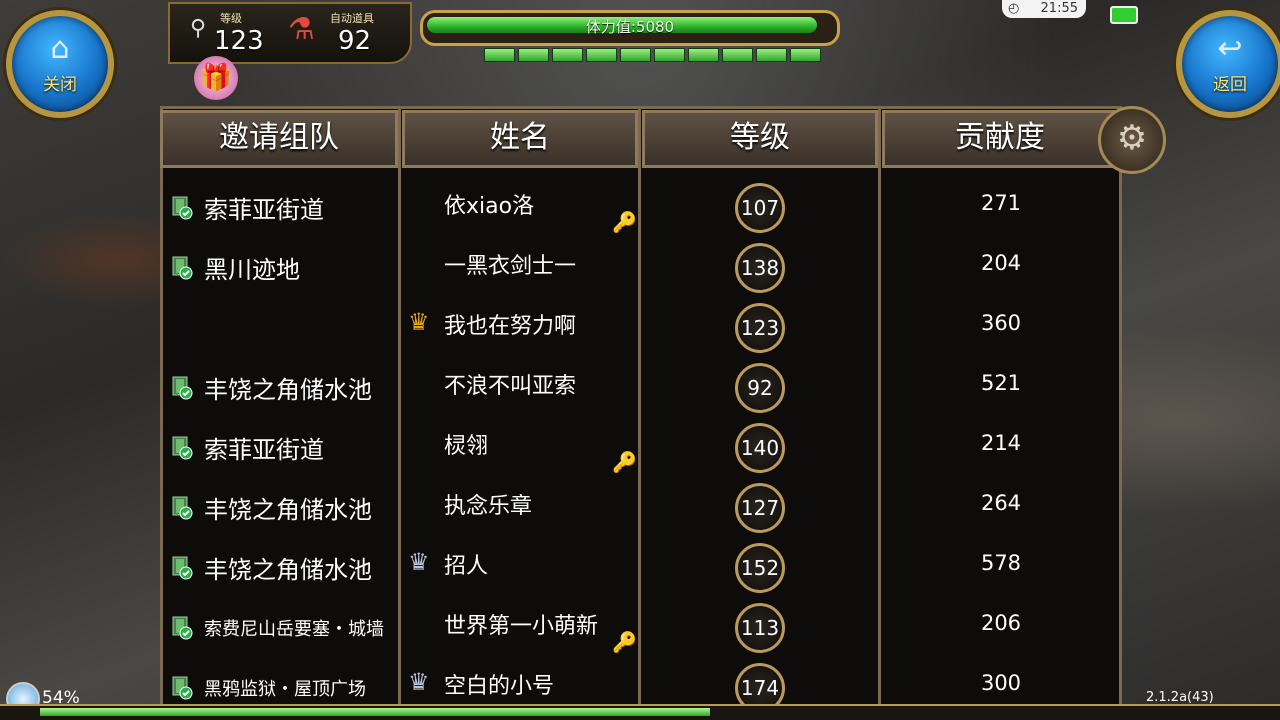  What do you see at coordinates (239, 41) in the screenshot?
I see `level-value: 123` at bounding box center [239, 41].